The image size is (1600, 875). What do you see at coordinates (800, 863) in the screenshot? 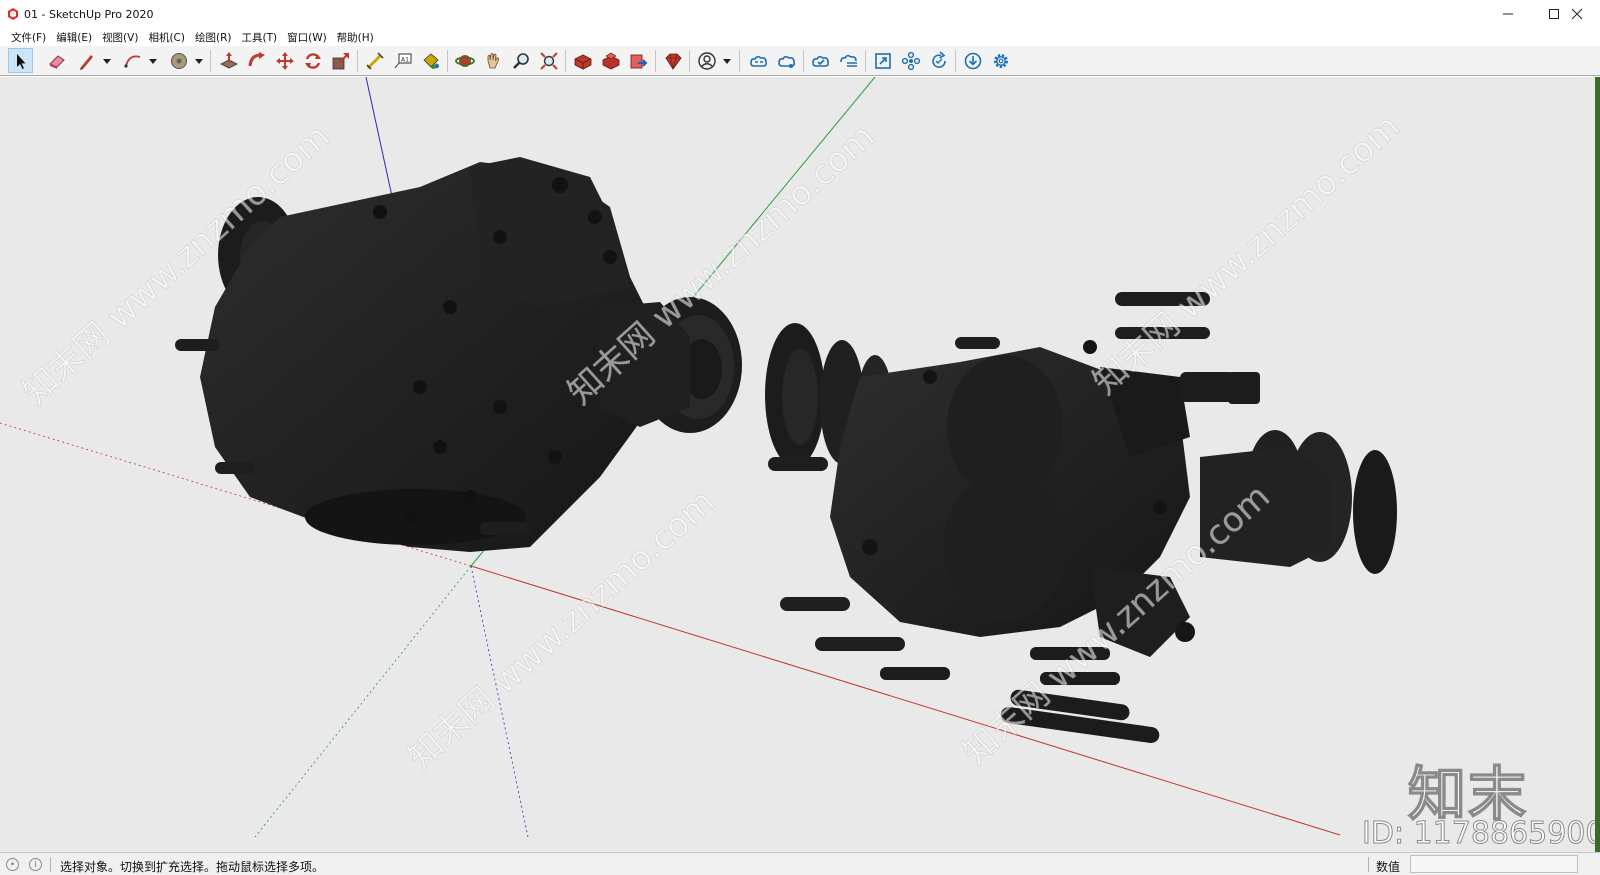
I see `status-bar: • i 选择对象。切换到扩充选择。拖动鼠标选择多项。 数值` at bounding box center [800, 863].